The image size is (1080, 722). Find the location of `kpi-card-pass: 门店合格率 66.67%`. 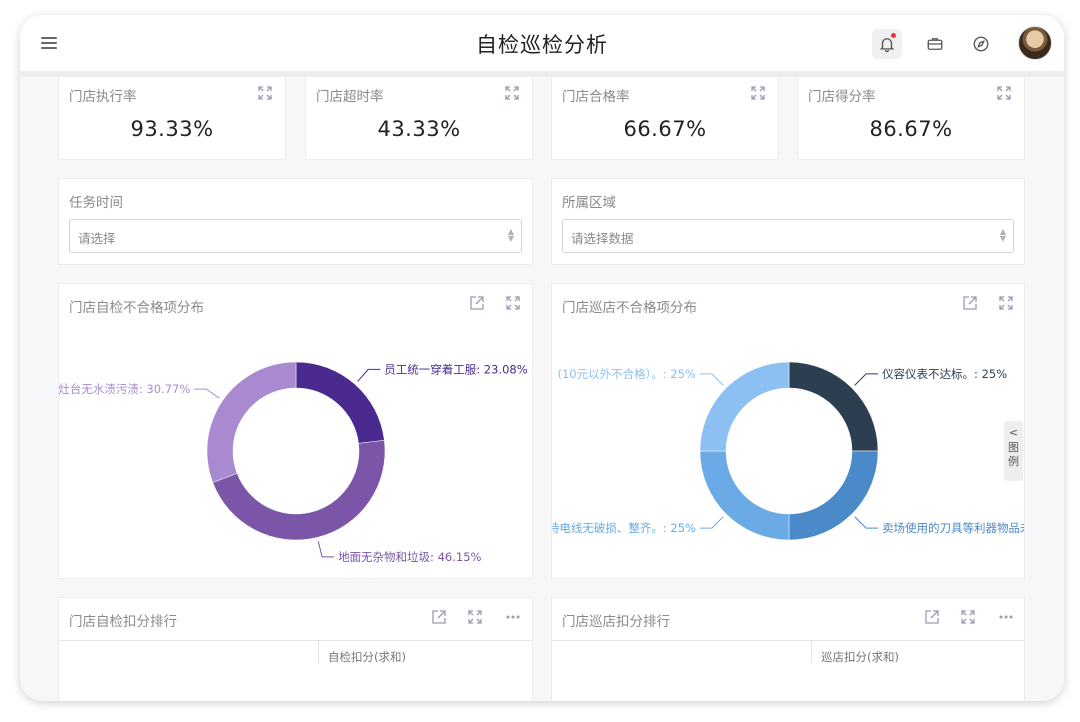

kpi-card-pass: 门店合格率 66.67% is located at coordinates (665, 118).